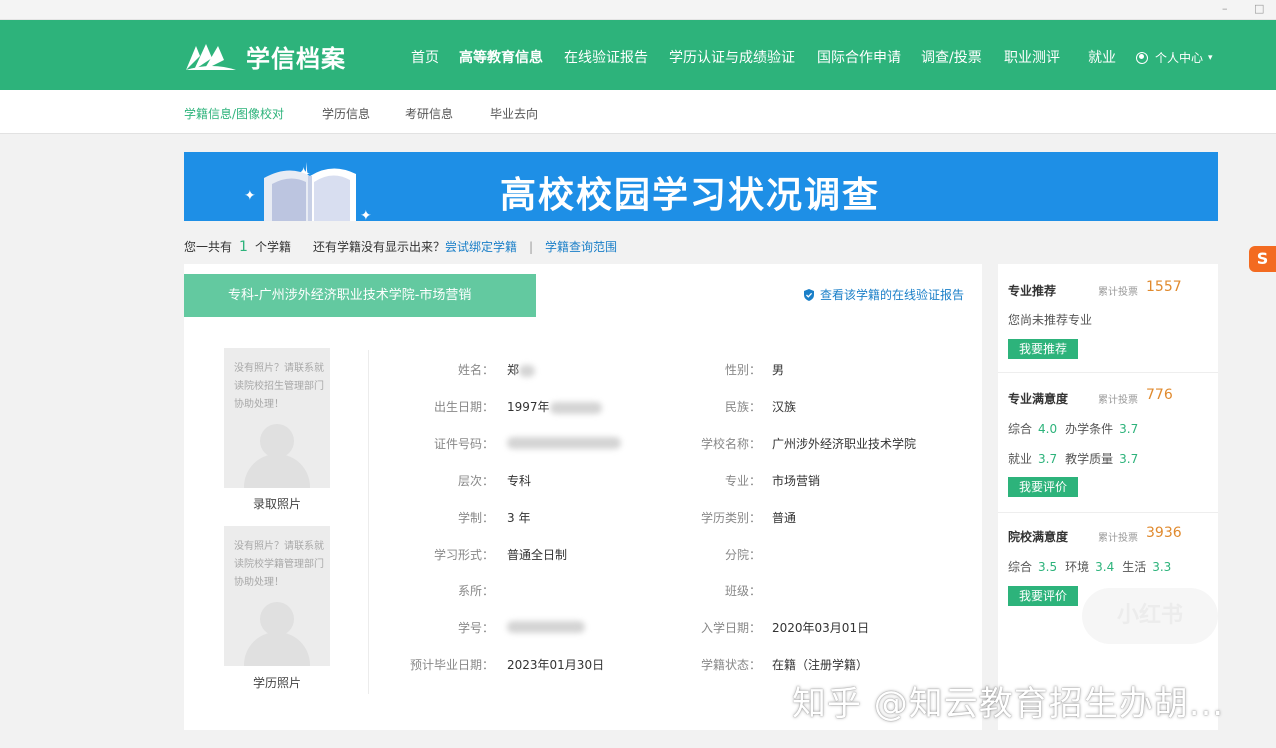 The image size is (1276, 748). What do you see at coordinates (1179, 58) in the screenshot?
I see `user-center-label: 个人中心` at bounding box center [1179, 58].